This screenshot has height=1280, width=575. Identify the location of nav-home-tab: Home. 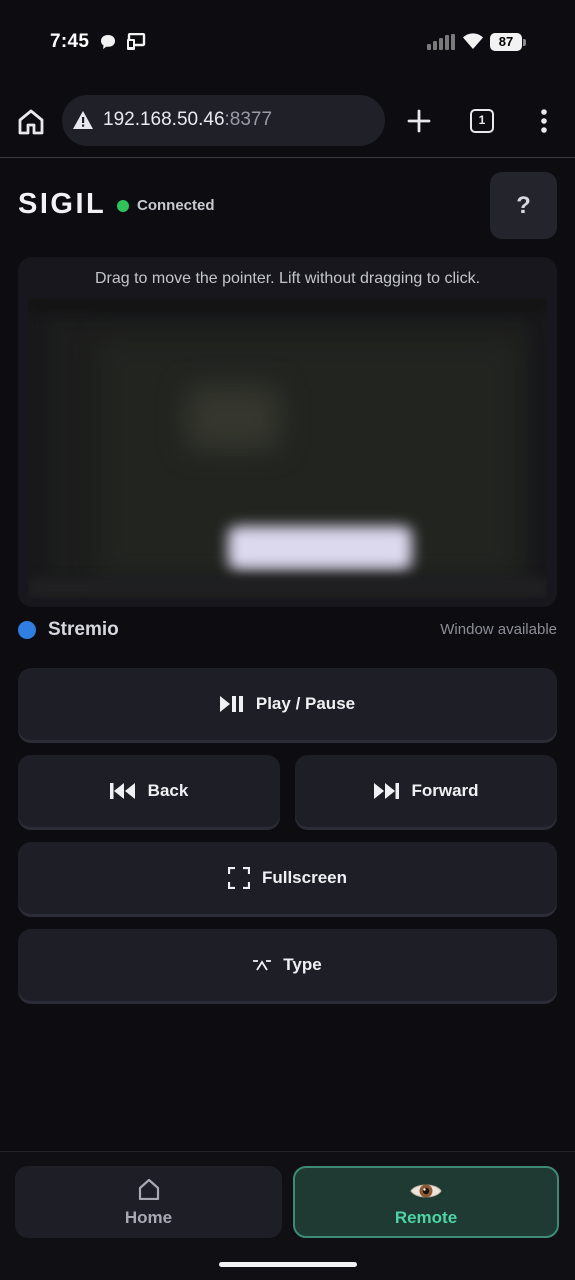
(148, 1202).